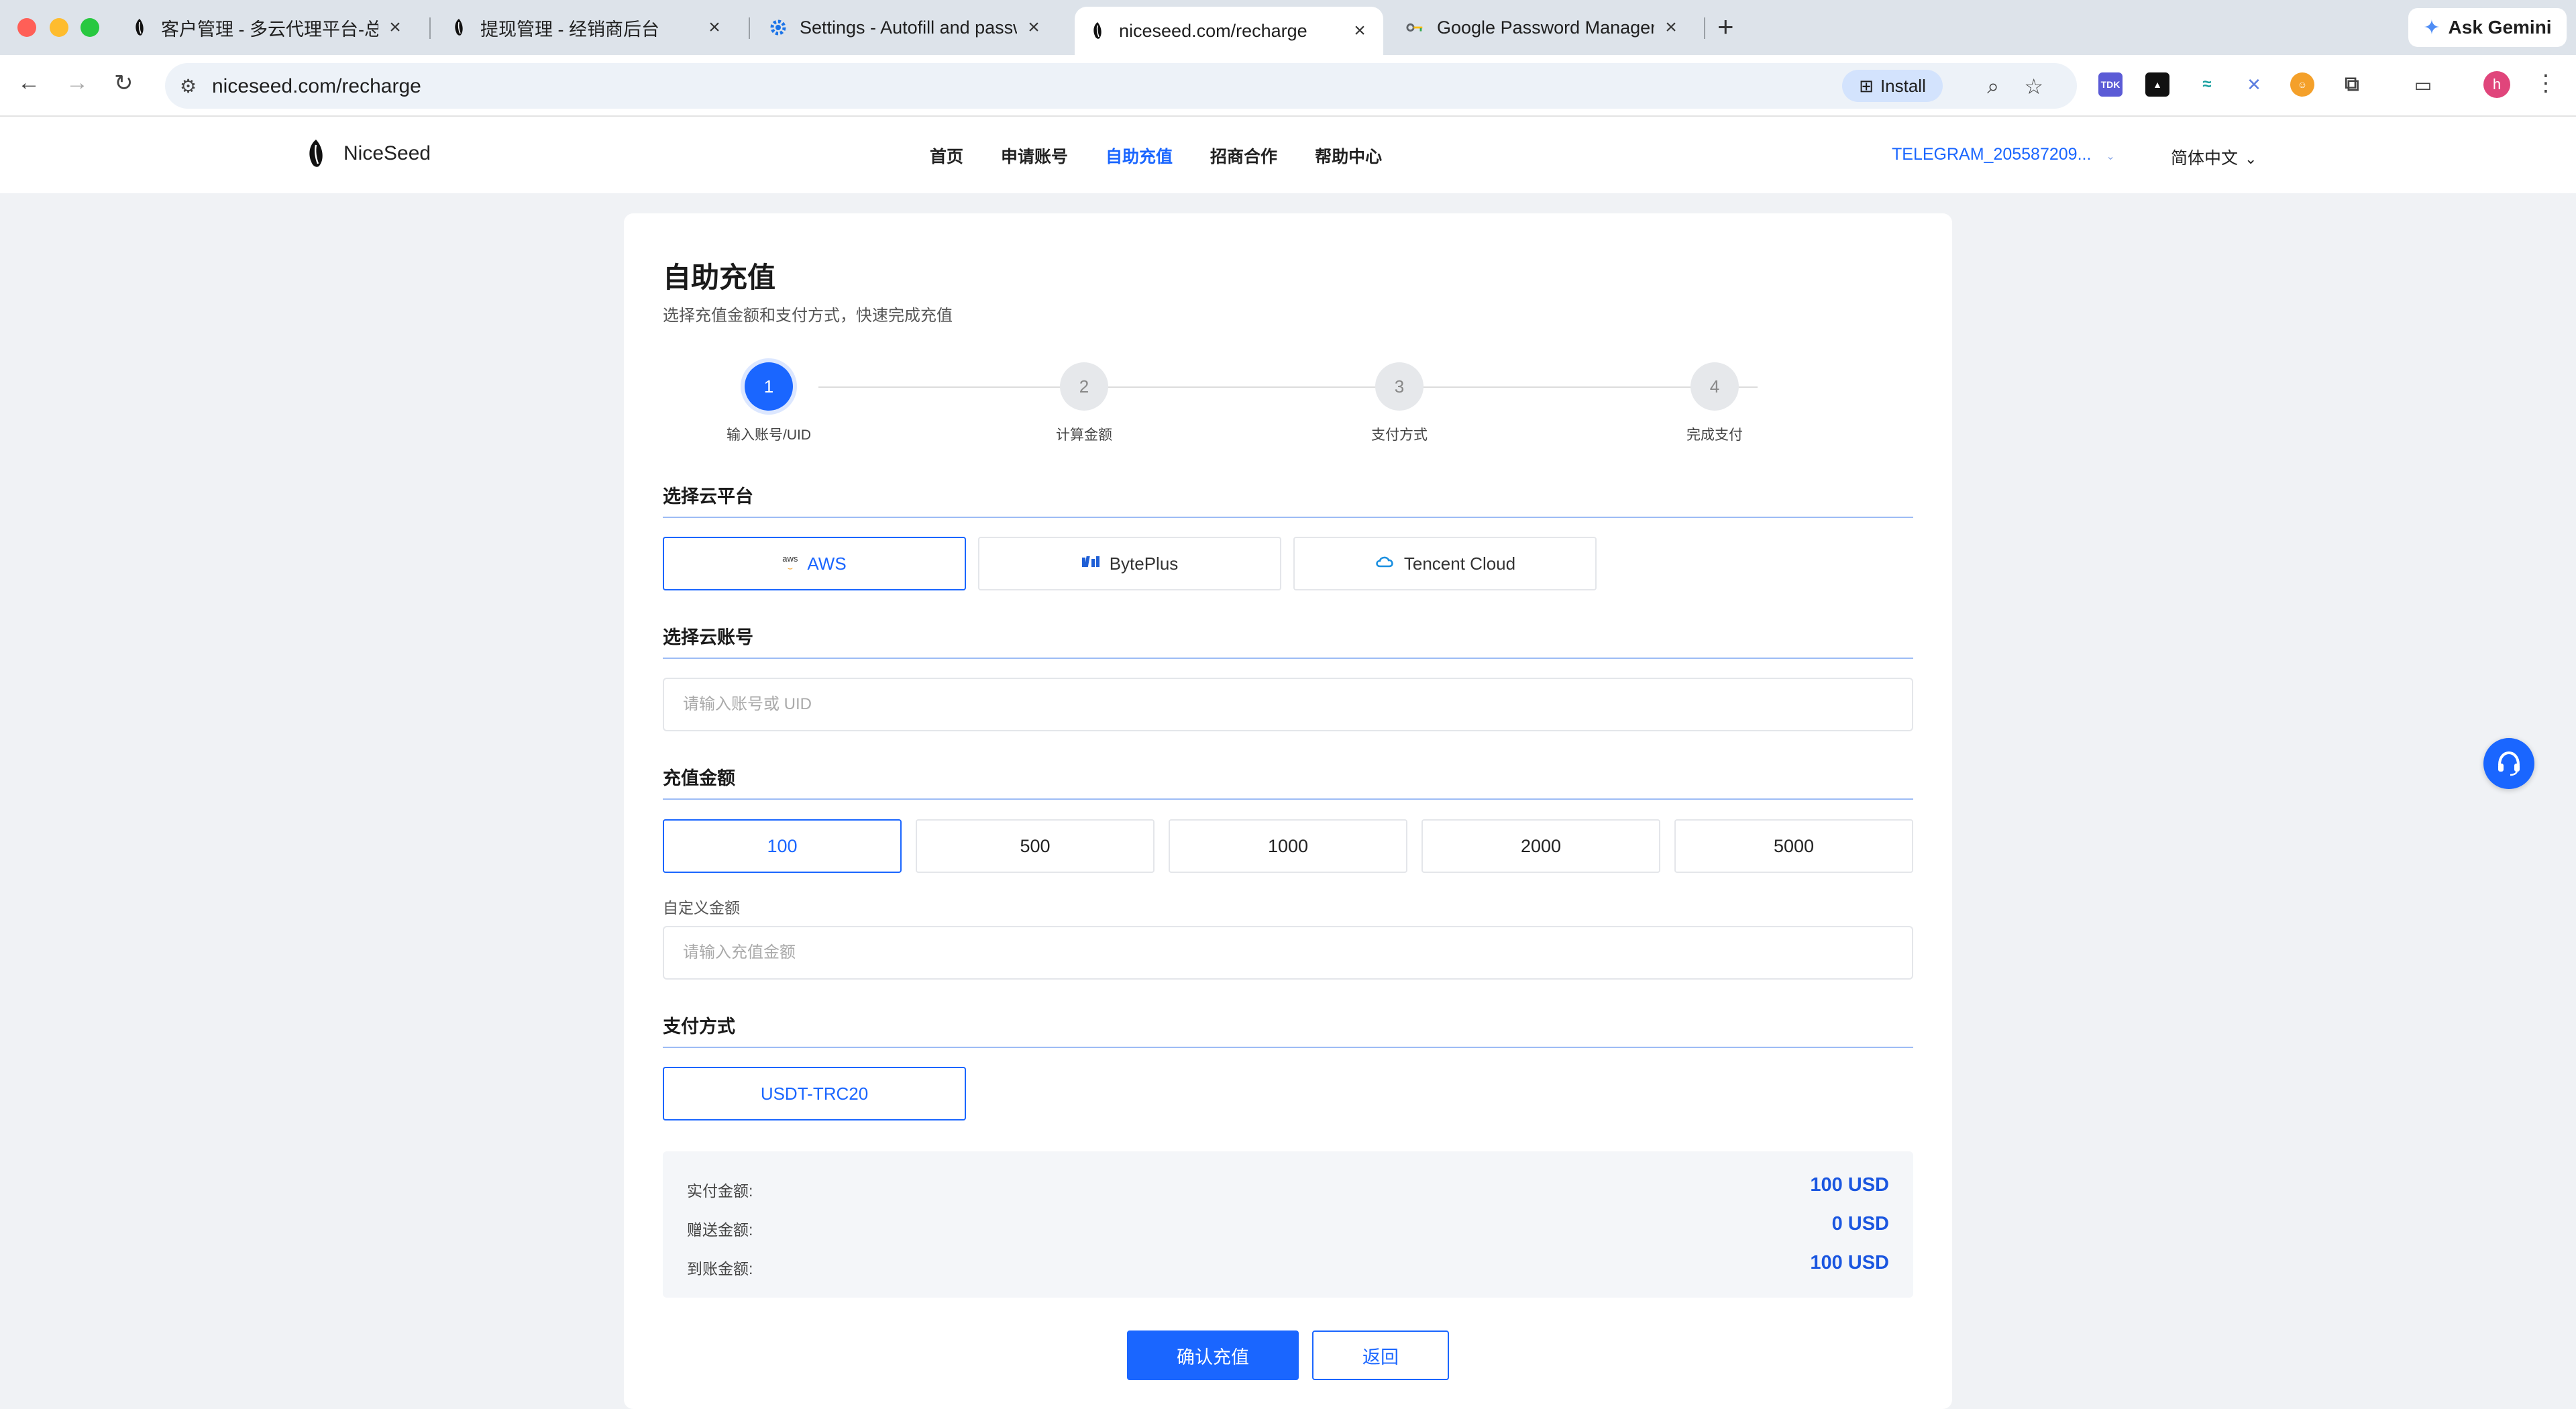 This screenshot has width=2576, height=1409. What do you see at coordinates (1288, 1226) in the screenshot?
I see `summary-row-bonus: 赠送金额: 0 USD` at bounding box center [1288, 1226].